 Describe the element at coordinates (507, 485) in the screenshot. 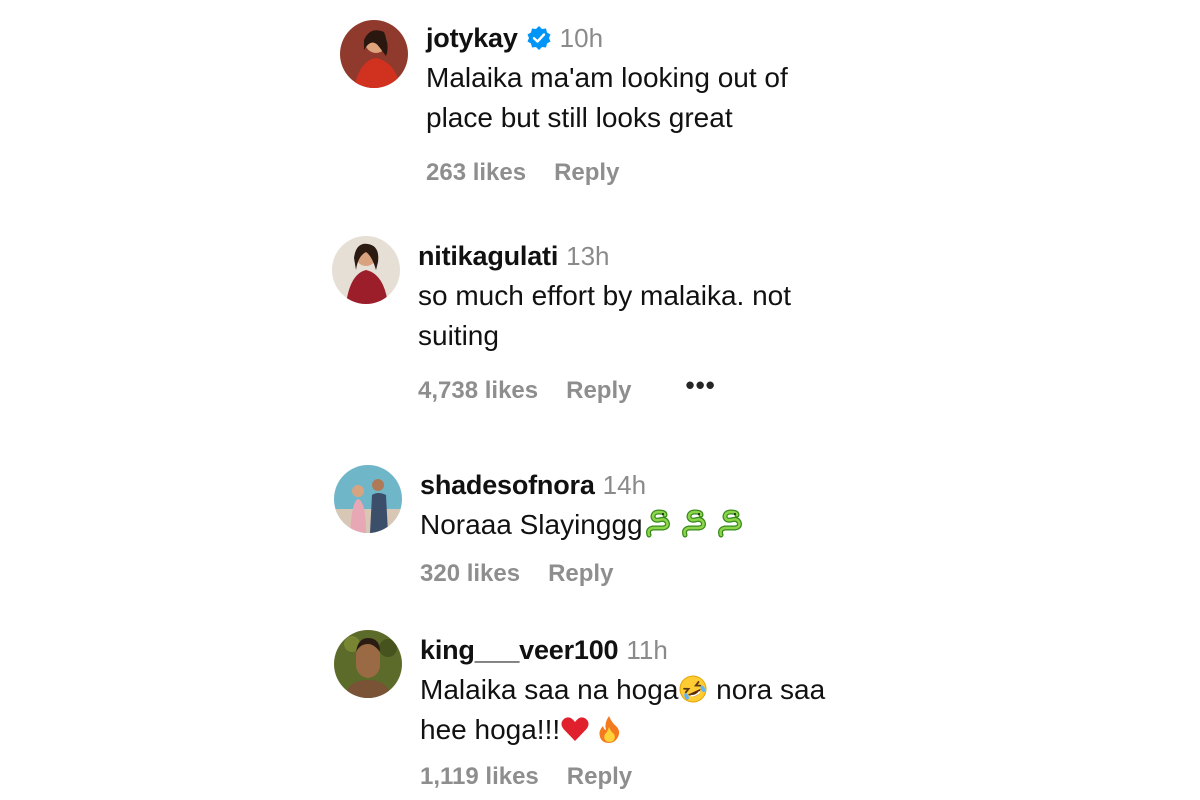

I see `username: shadesofnora` at that location.